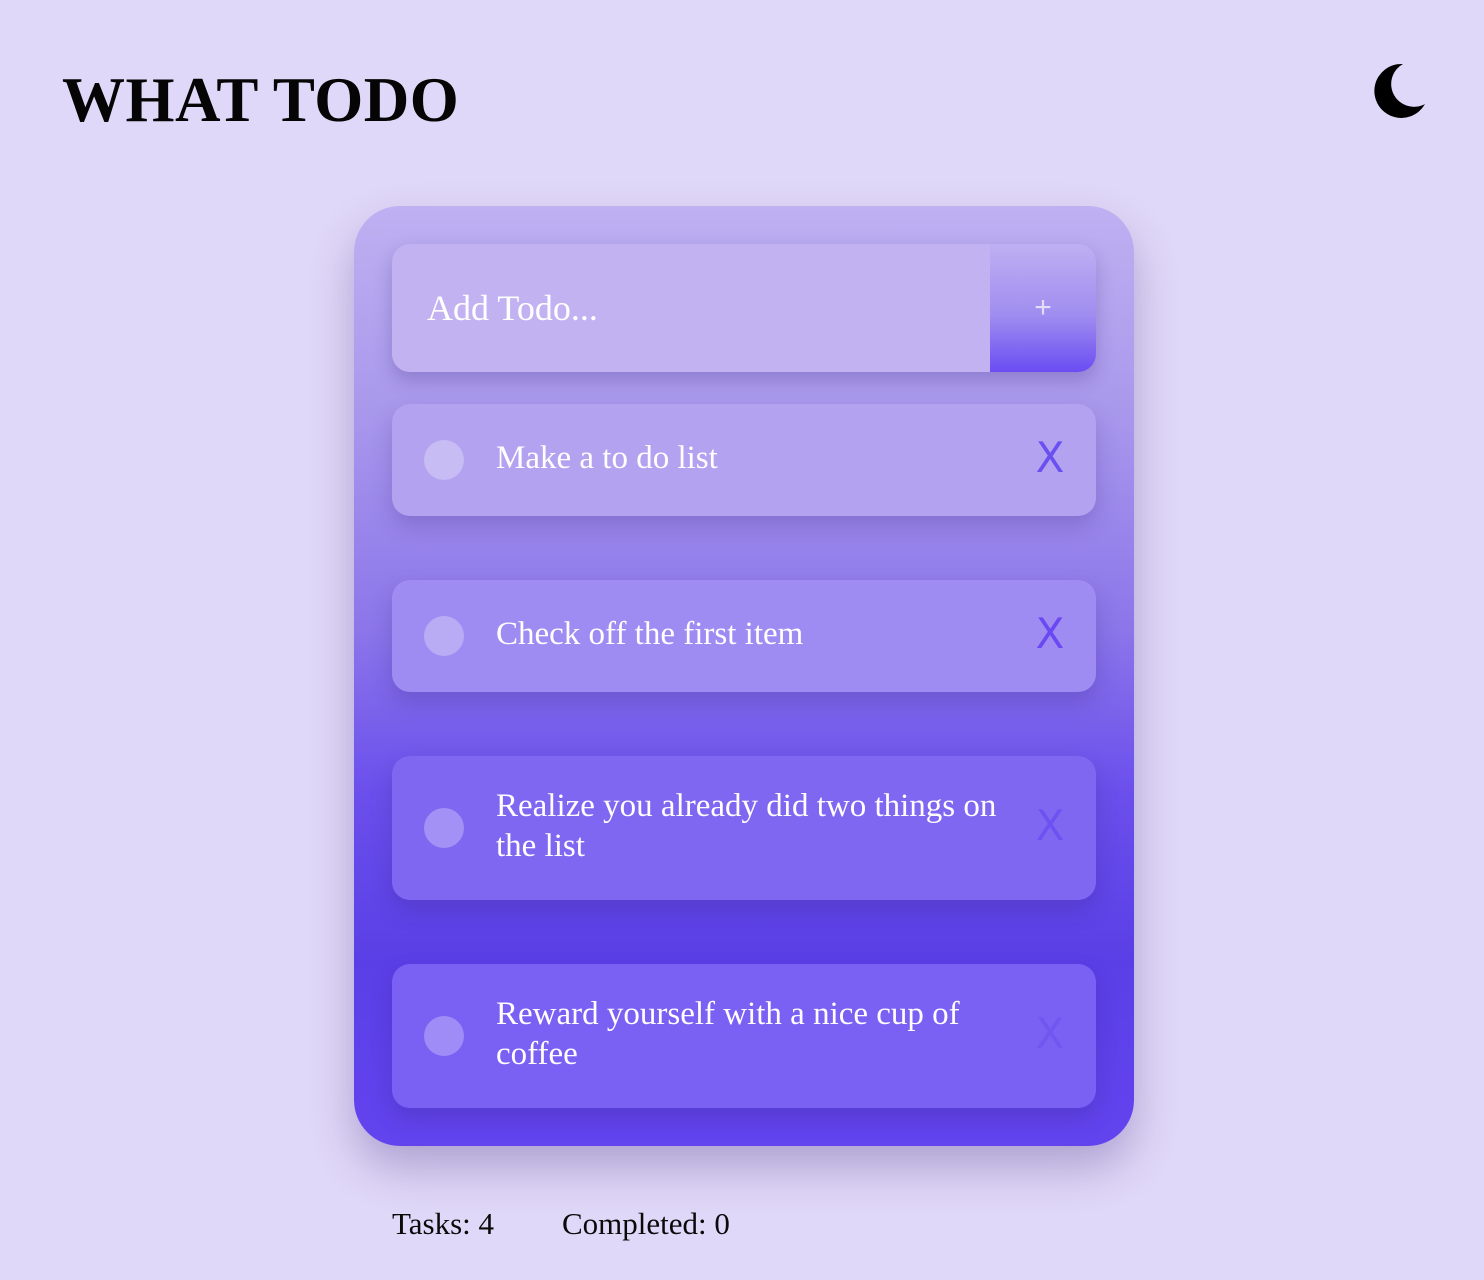 Image resolution: width=1484 pixels, height=1280 pixels. I want to click on moon-icon, so click(1399, 90).